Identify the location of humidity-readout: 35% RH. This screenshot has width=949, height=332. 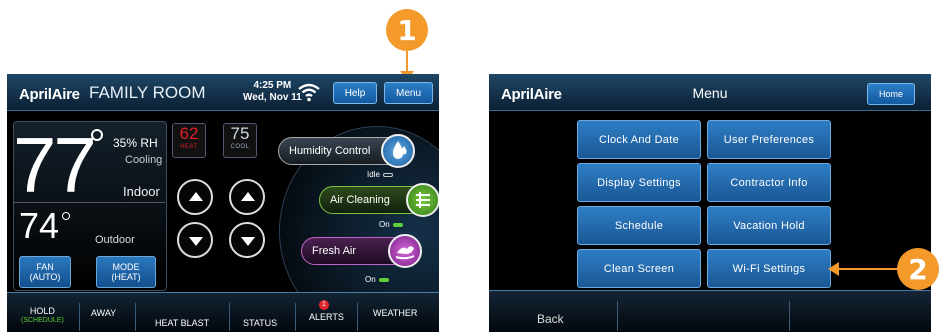
(135, 143).